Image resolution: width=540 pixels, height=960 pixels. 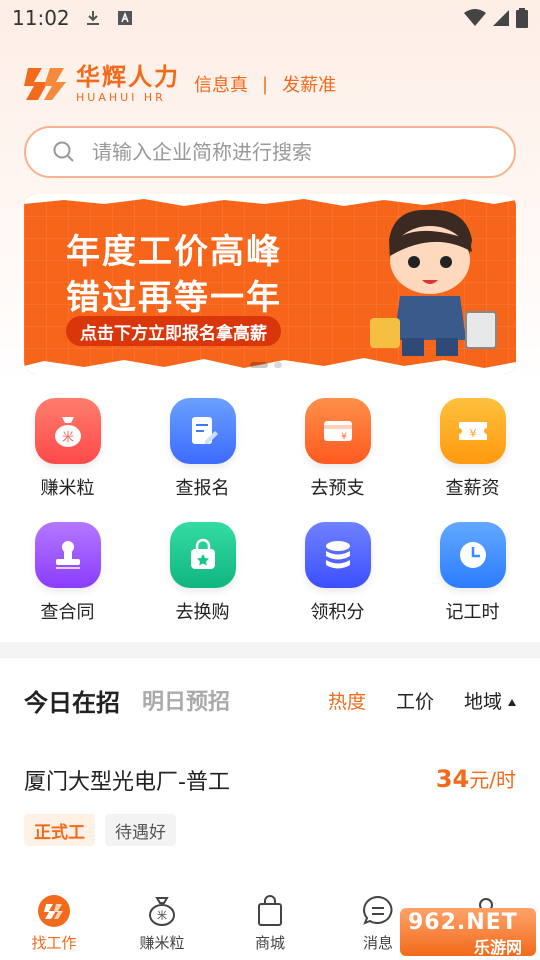 What do you see at coordinates (415, 700) in the screenshot?
I see `sort-by-wage: 工价` at bounding box center [415, 700].